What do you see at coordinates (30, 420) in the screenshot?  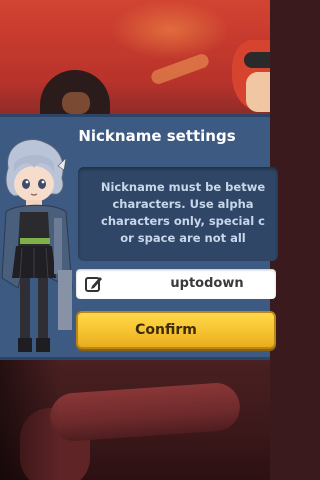 I see `background-shadow` at bounding box center [30, 420].